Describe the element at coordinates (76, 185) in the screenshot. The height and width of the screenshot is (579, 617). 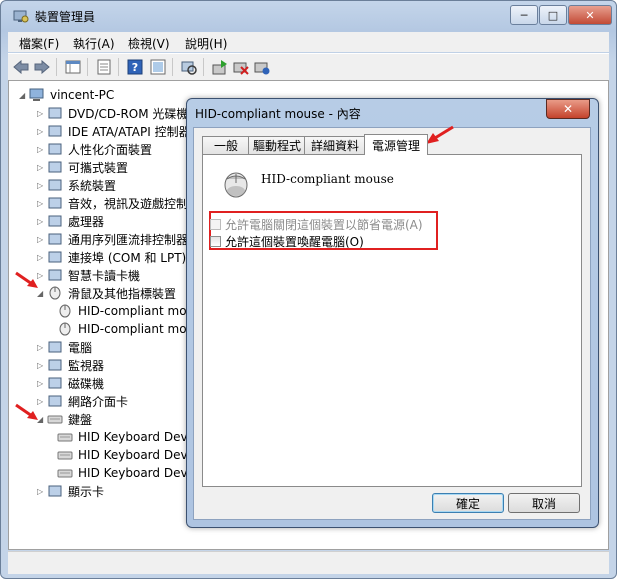
I see `tree-item: ▷ 系統裝置` at that location.